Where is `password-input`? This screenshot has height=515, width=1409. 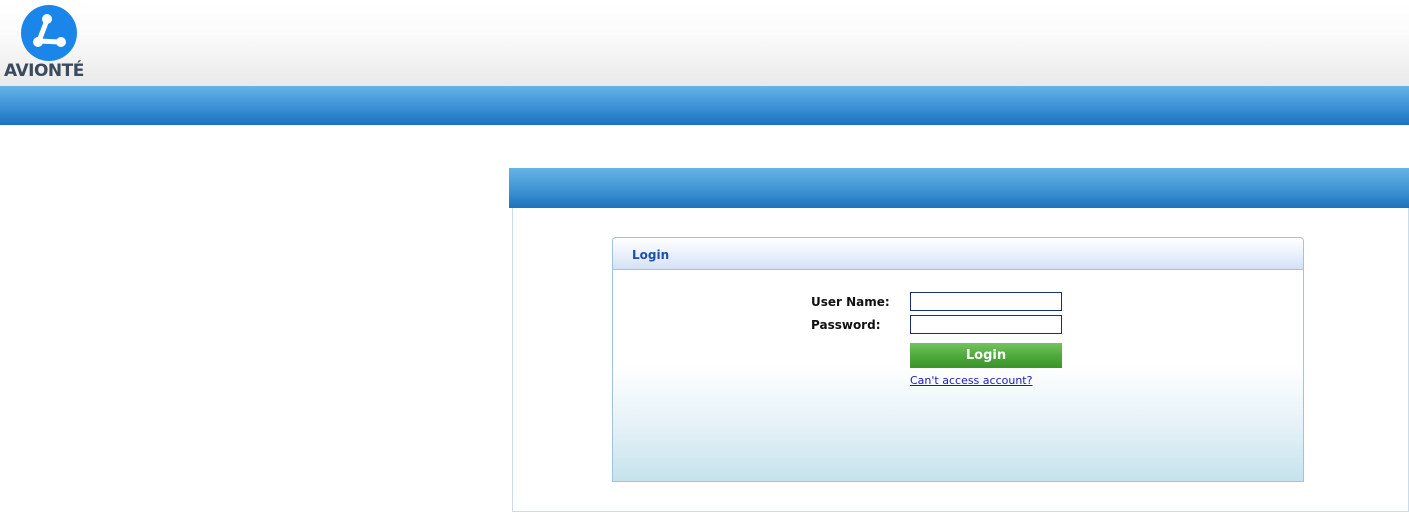 password-input is located at coordinates (986, 324).